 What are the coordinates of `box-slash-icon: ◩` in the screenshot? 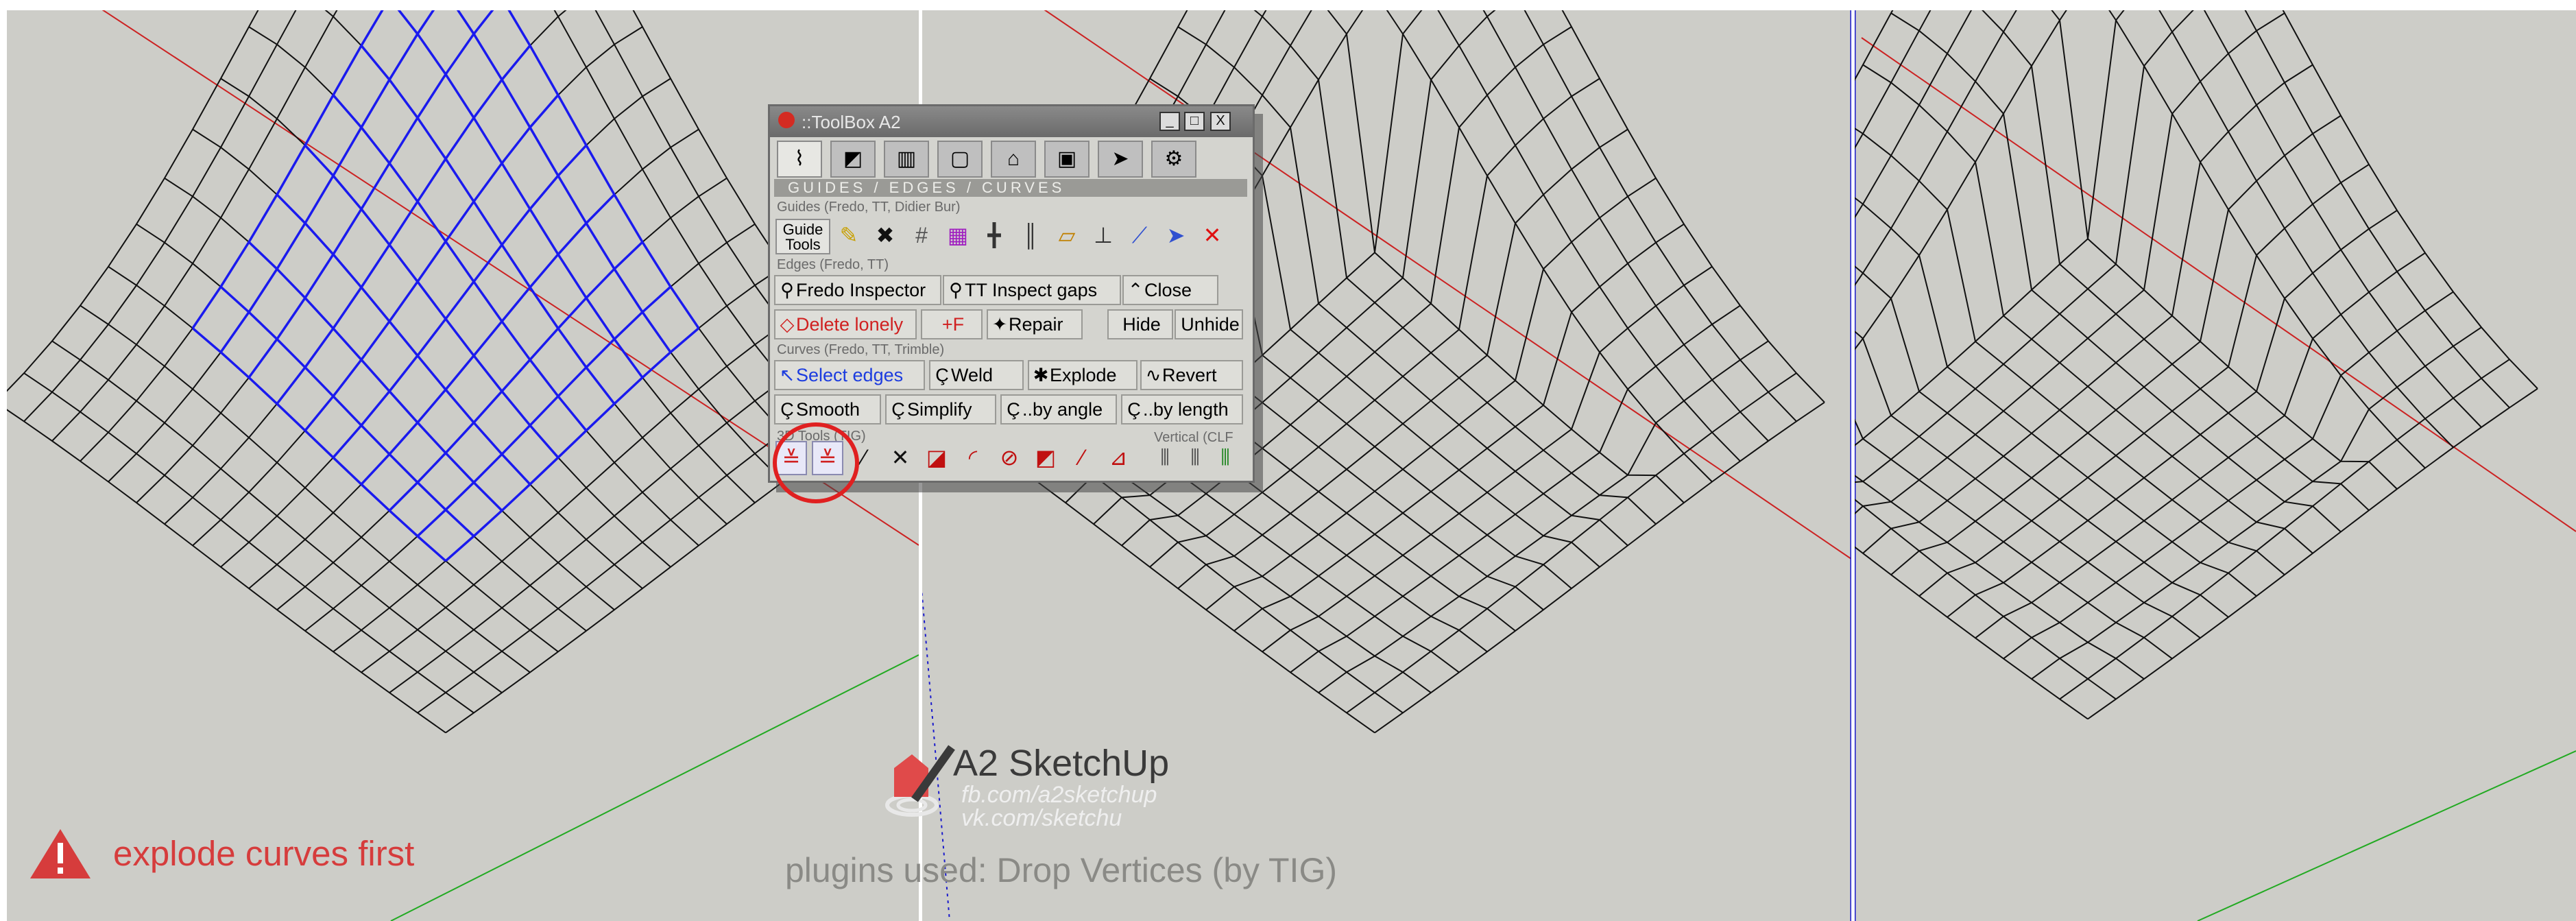 It's located at (1046, 458).